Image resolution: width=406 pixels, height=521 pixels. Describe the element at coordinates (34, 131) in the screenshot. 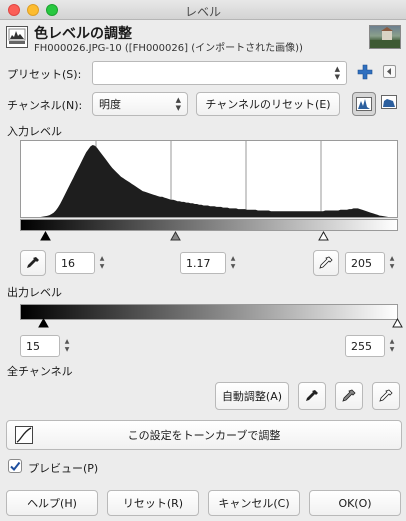

I see `input-levels-label: 入力レベル` at that location.